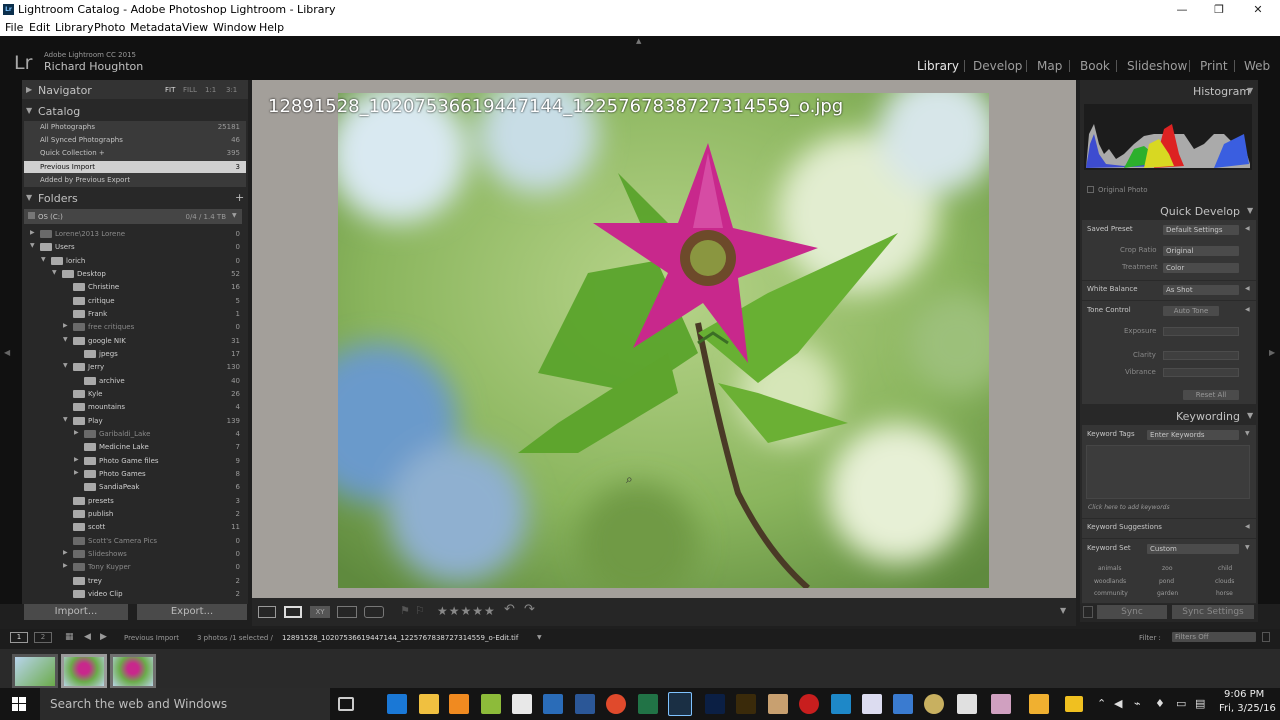  What do you see at coordinates (100, 516) in the screenshot?
I see `folder-item: publish` at bounding box center [100, 516].